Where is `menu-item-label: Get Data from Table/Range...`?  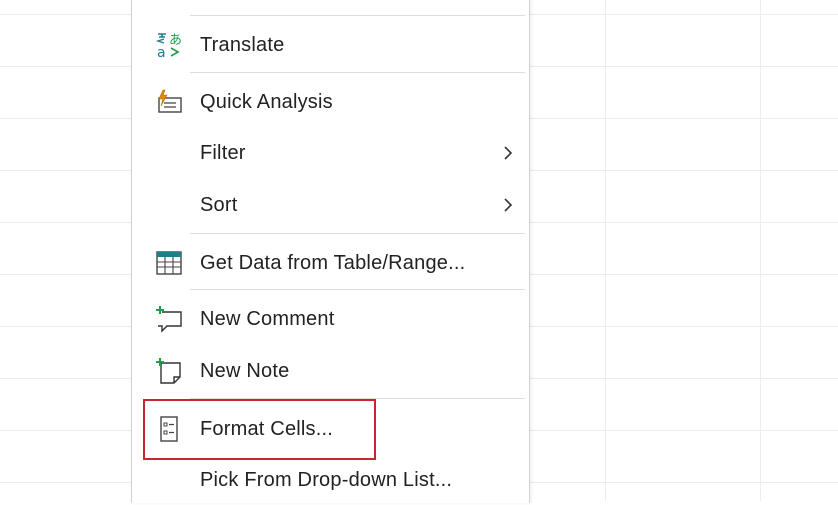
menu-item-label: Get Data from Table/Range... is located at coordinates (333, 262).